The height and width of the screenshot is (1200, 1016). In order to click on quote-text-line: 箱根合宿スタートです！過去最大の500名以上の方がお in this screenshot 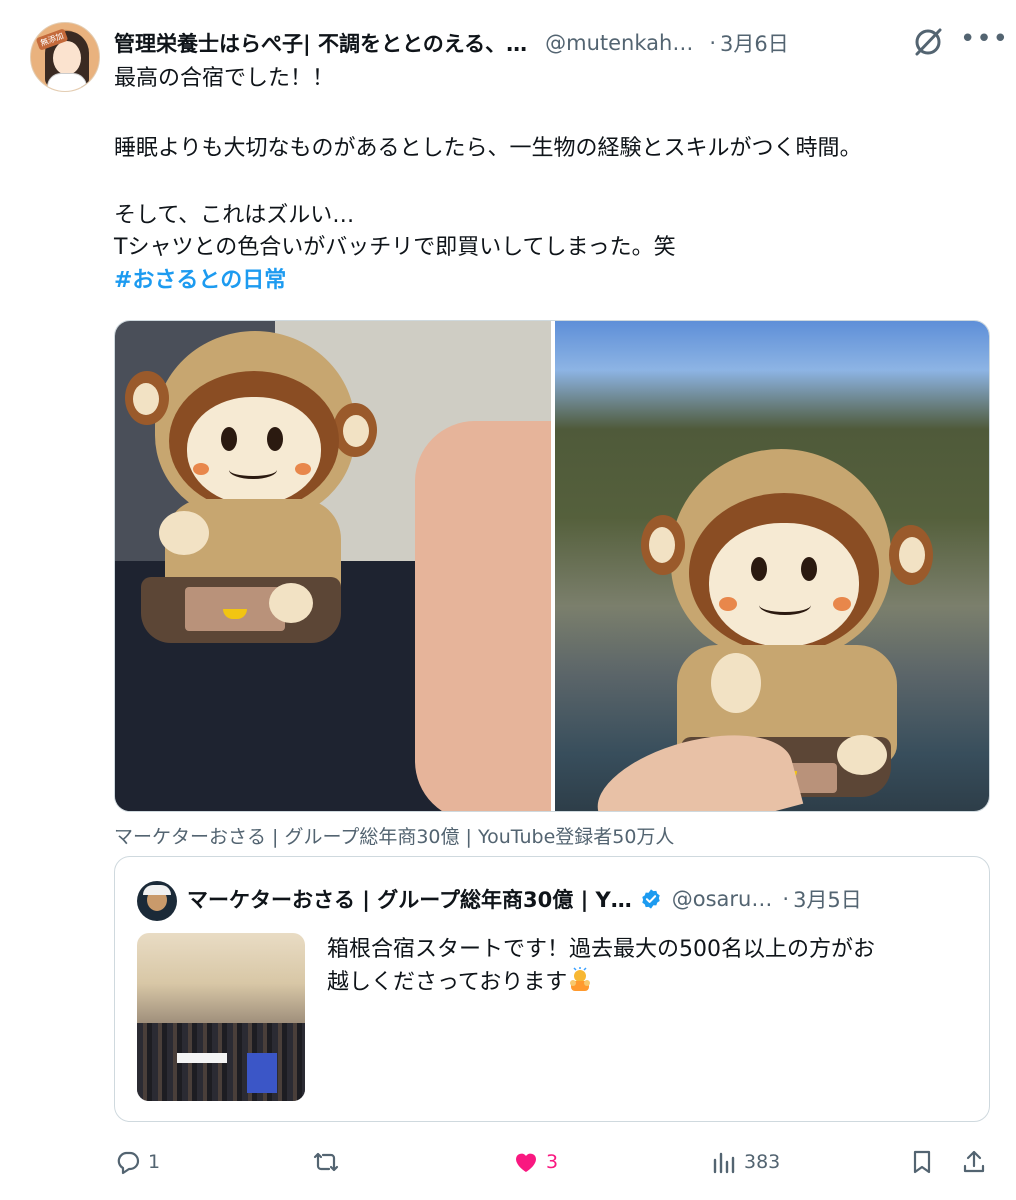, I will do `click(601, 949)`.